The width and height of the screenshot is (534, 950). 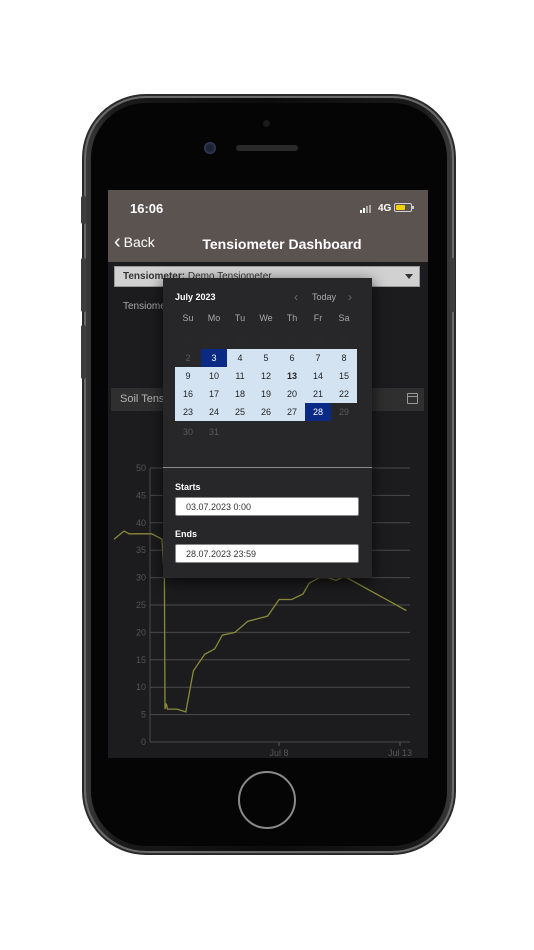 I want to click on calendar-day: 24, so click(x=214, y=412).